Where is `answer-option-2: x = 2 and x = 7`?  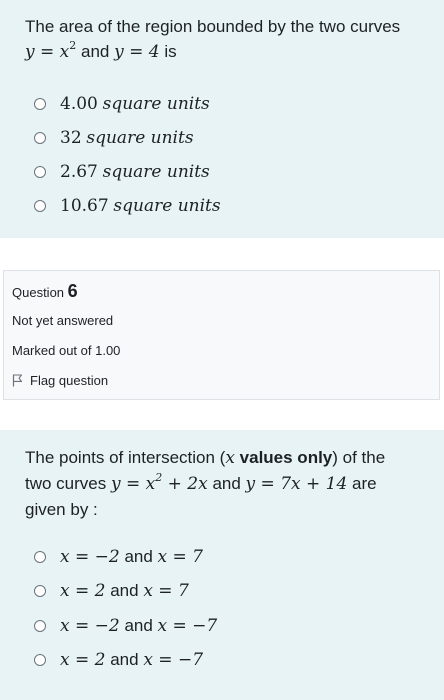 answer-option-2: x = 2 and x = 7 is located at coordinates (111, 591).